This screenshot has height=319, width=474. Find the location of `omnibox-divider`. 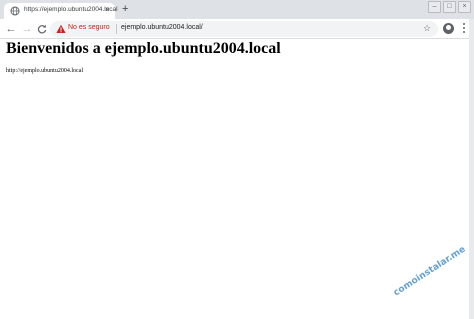

omnibox-divider is located at coordinates (116, 29).